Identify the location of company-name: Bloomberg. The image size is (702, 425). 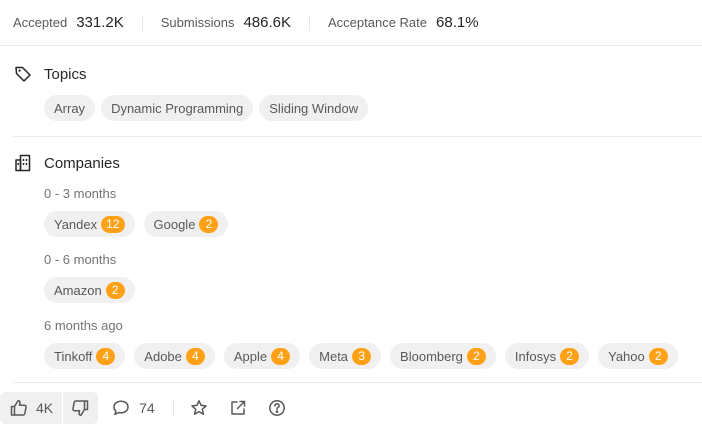
(431, 356).